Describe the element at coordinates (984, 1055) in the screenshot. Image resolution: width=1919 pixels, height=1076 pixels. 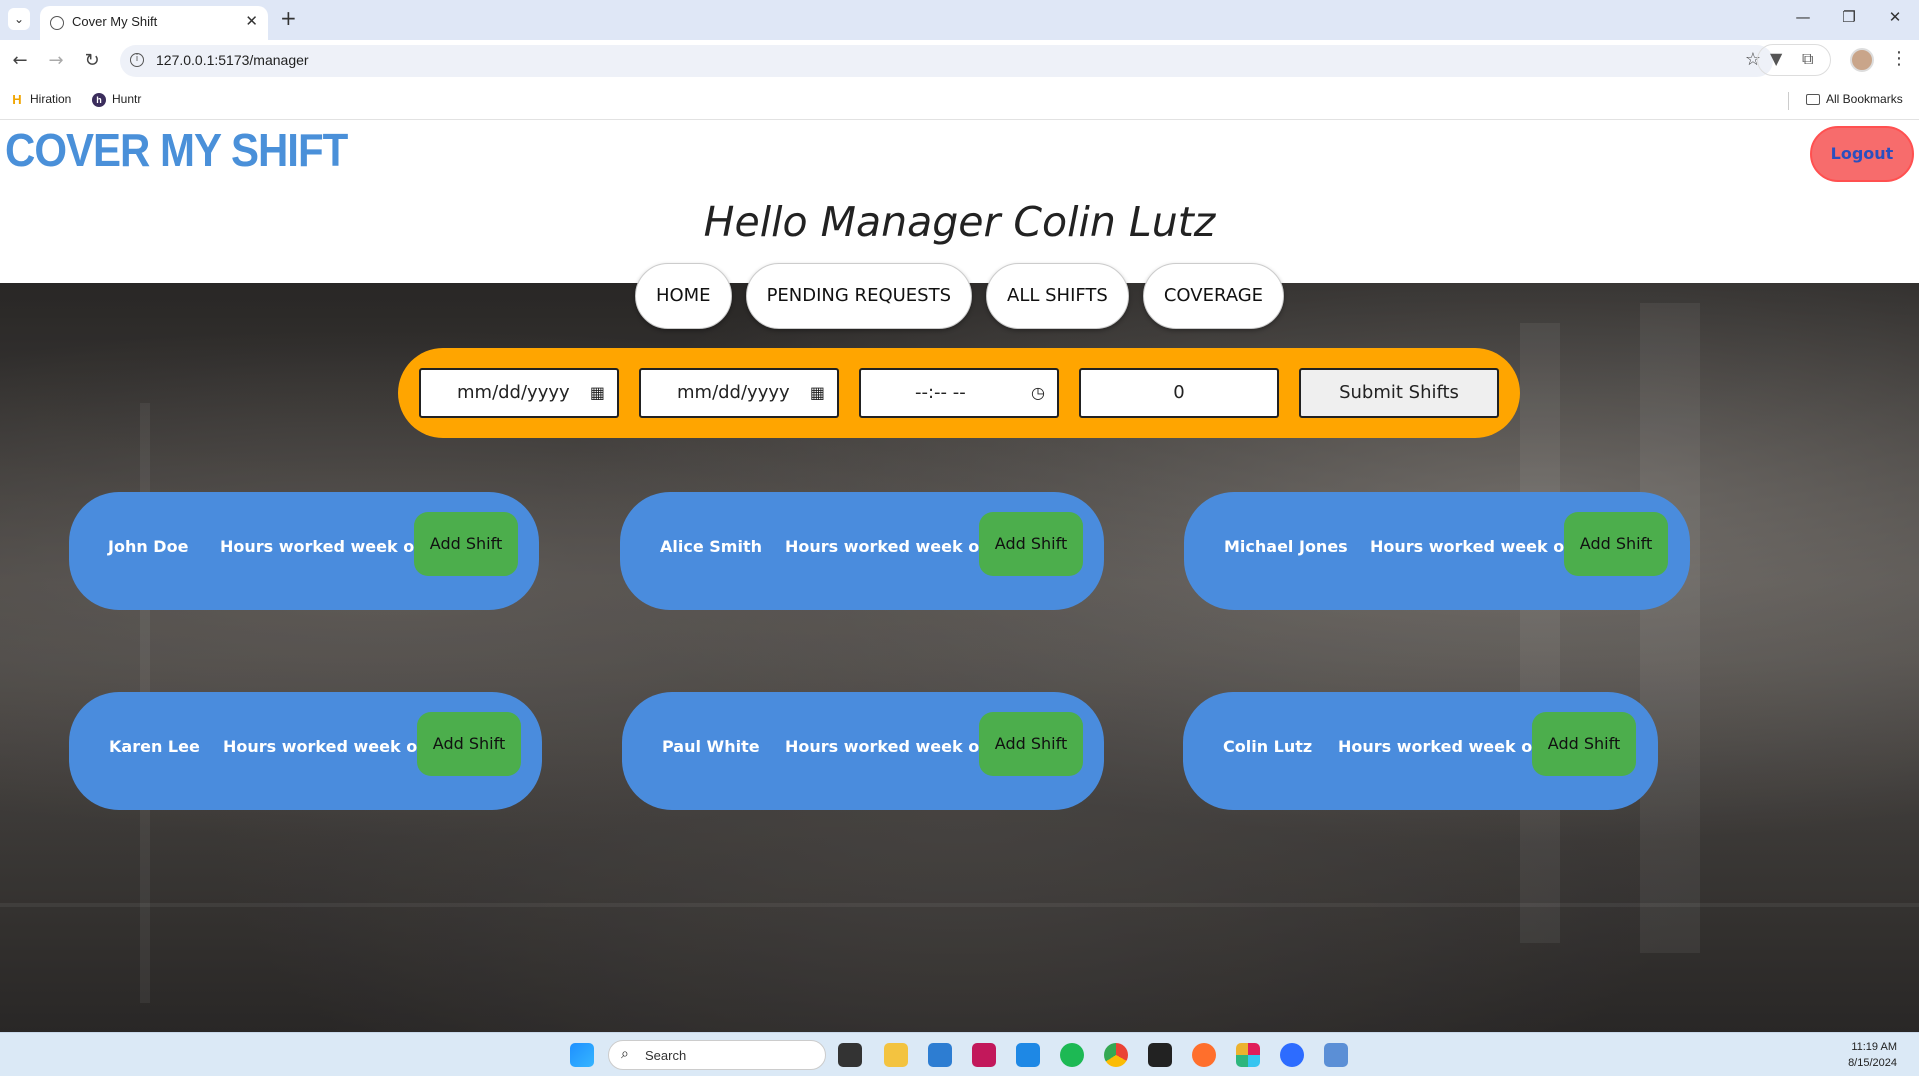
I see `intellij-icon` at that location.